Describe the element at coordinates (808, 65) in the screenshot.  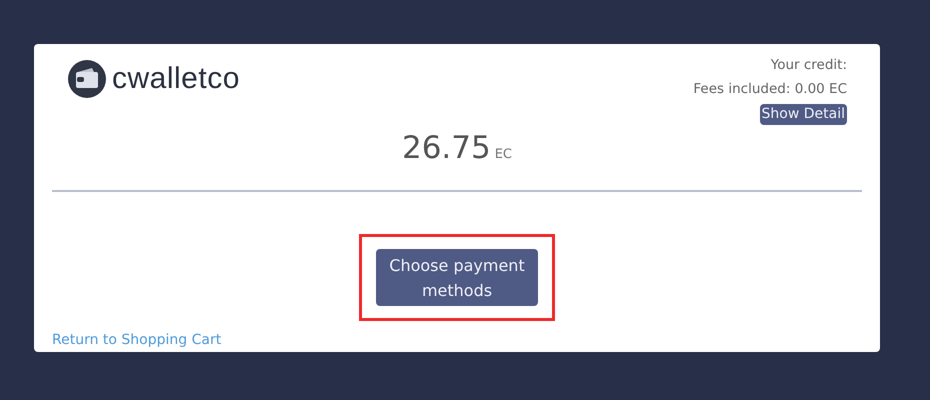
I see `credit-label: Your credit:` at that location.